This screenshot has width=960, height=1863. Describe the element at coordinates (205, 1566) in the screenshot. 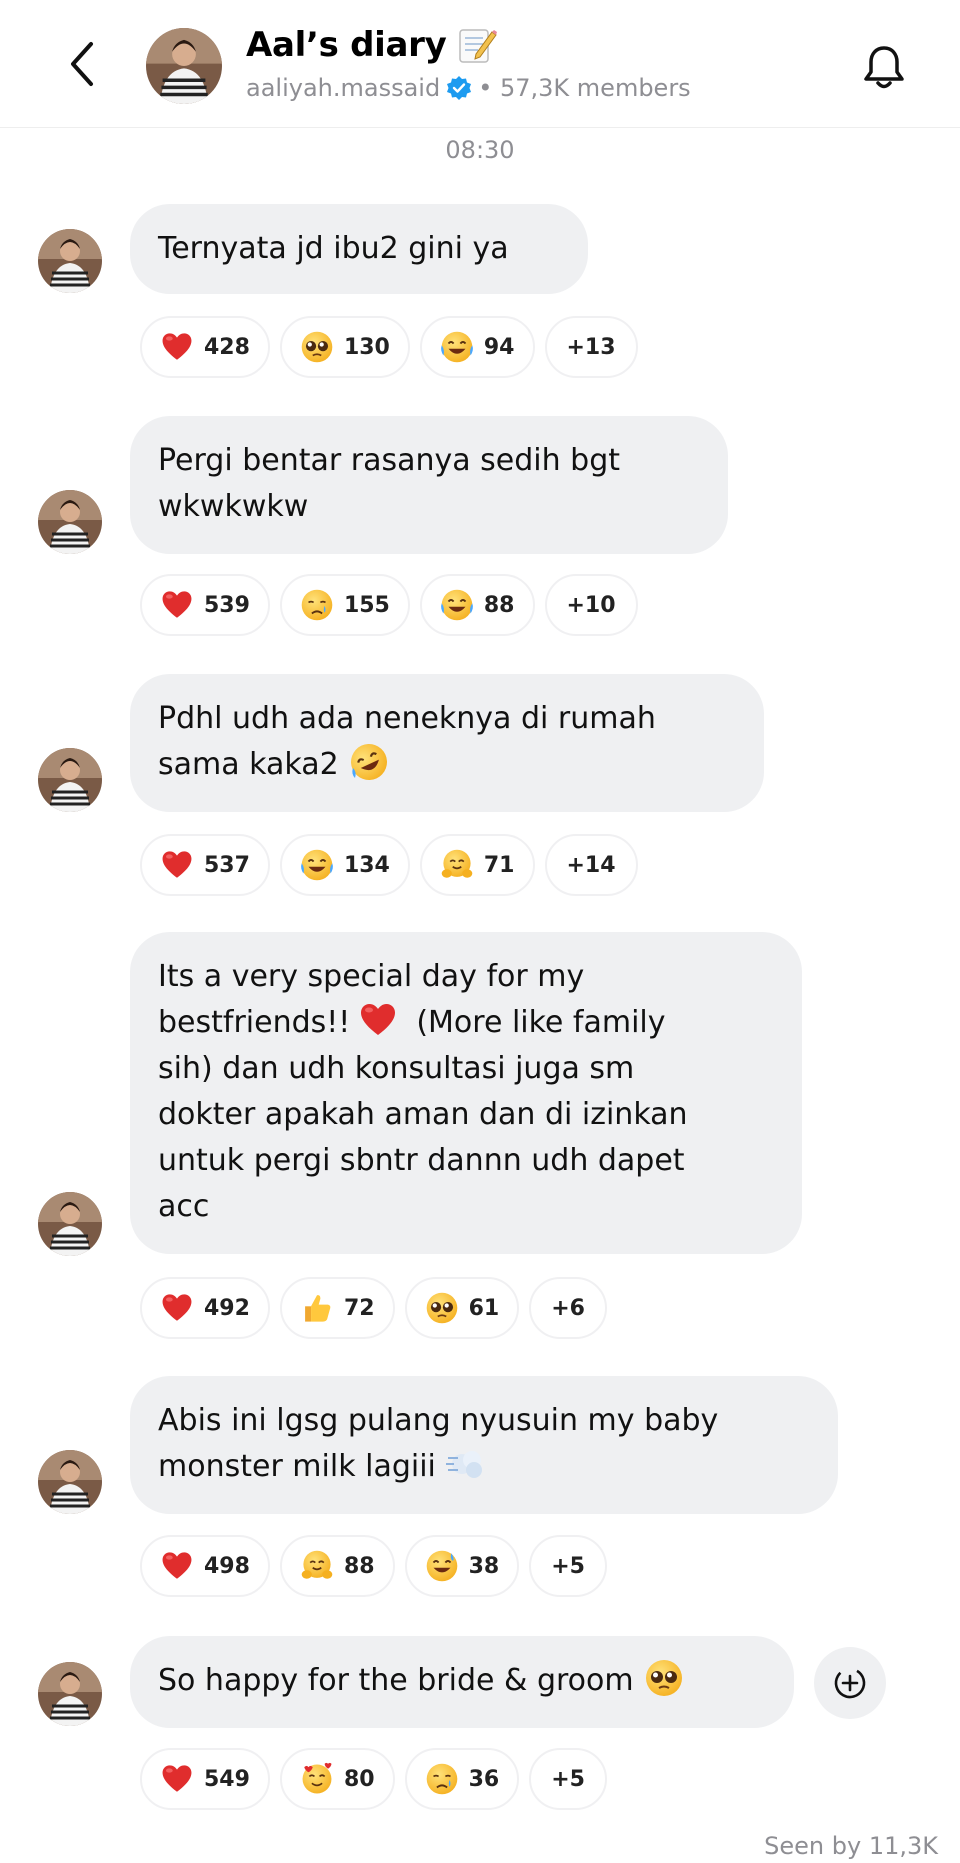

I see `reaction-heart: 498` at that location.